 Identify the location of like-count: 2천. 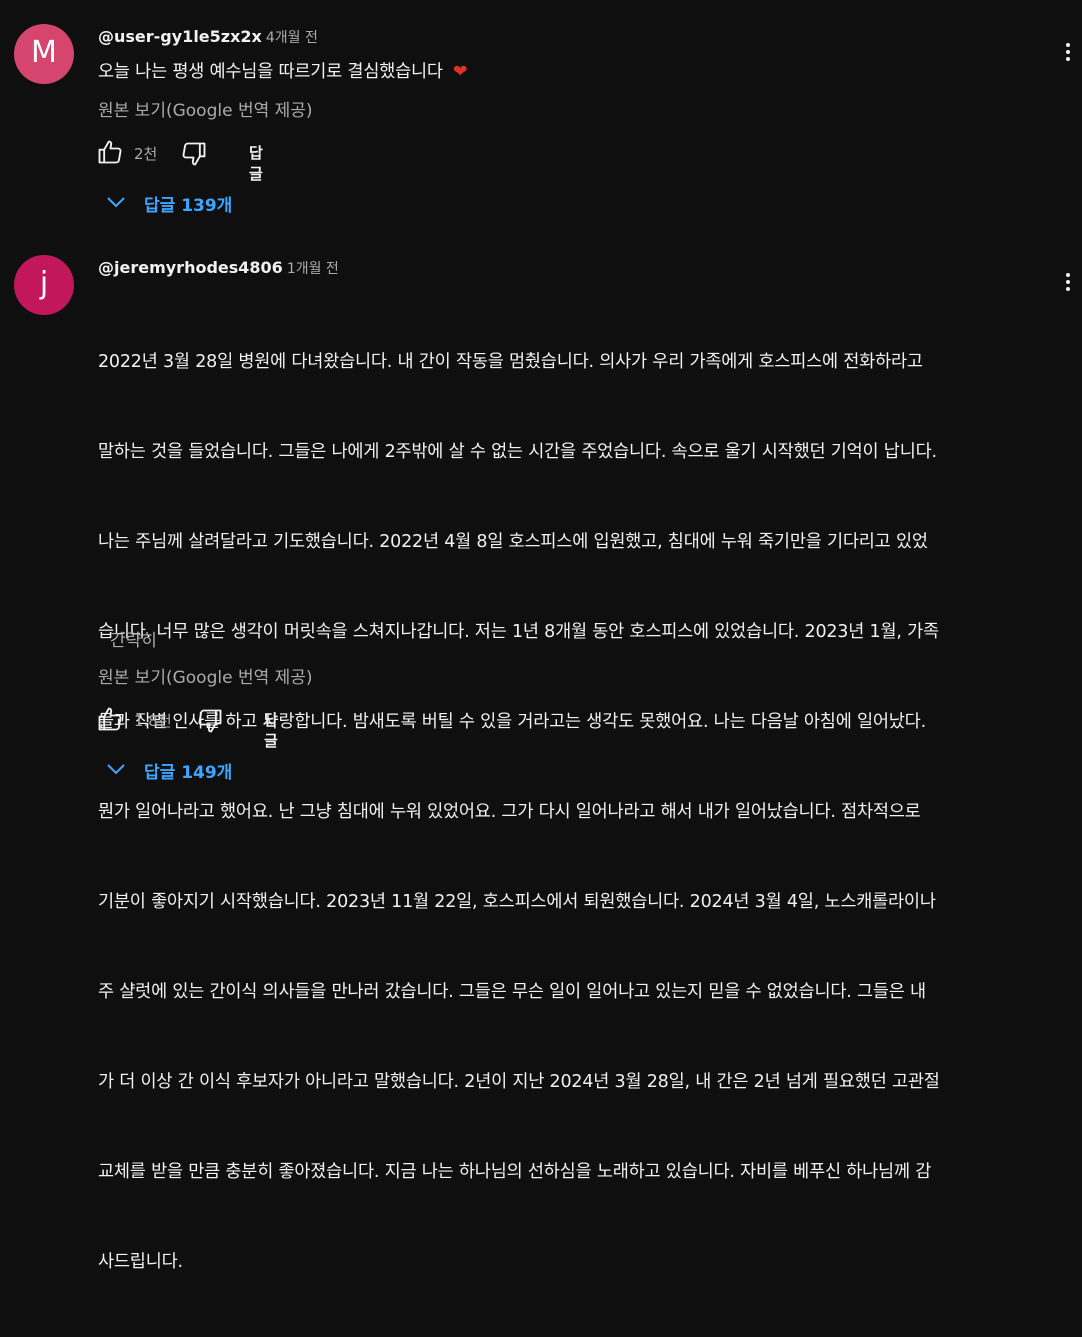
(146, 154).